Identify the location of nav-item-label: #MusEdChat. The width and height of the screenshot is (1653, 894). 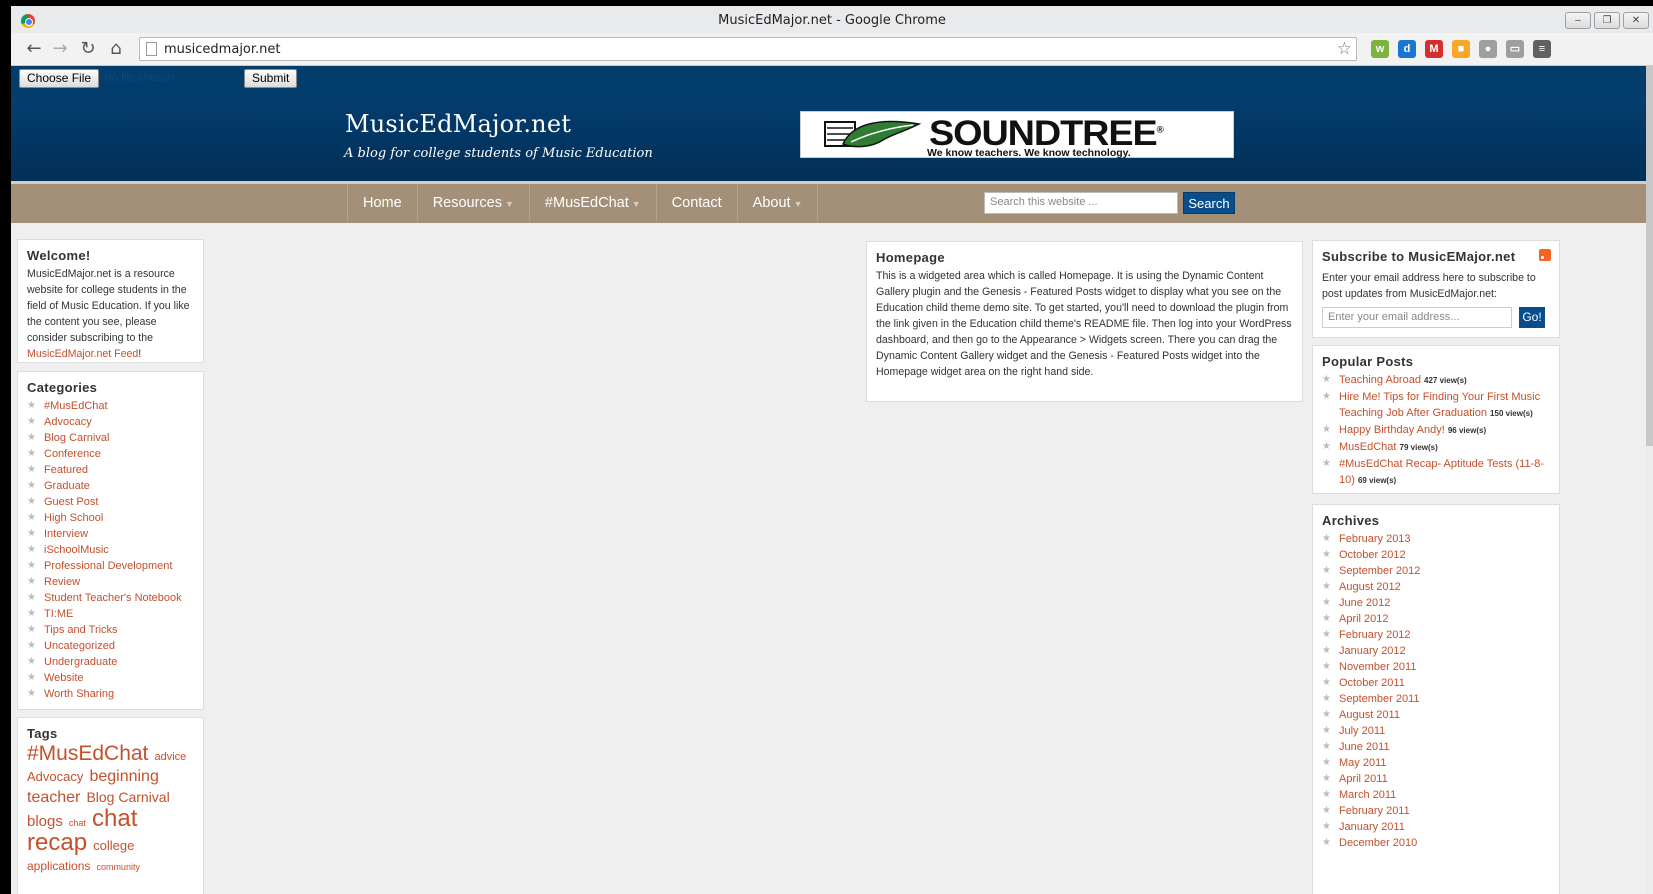
(586, 203).